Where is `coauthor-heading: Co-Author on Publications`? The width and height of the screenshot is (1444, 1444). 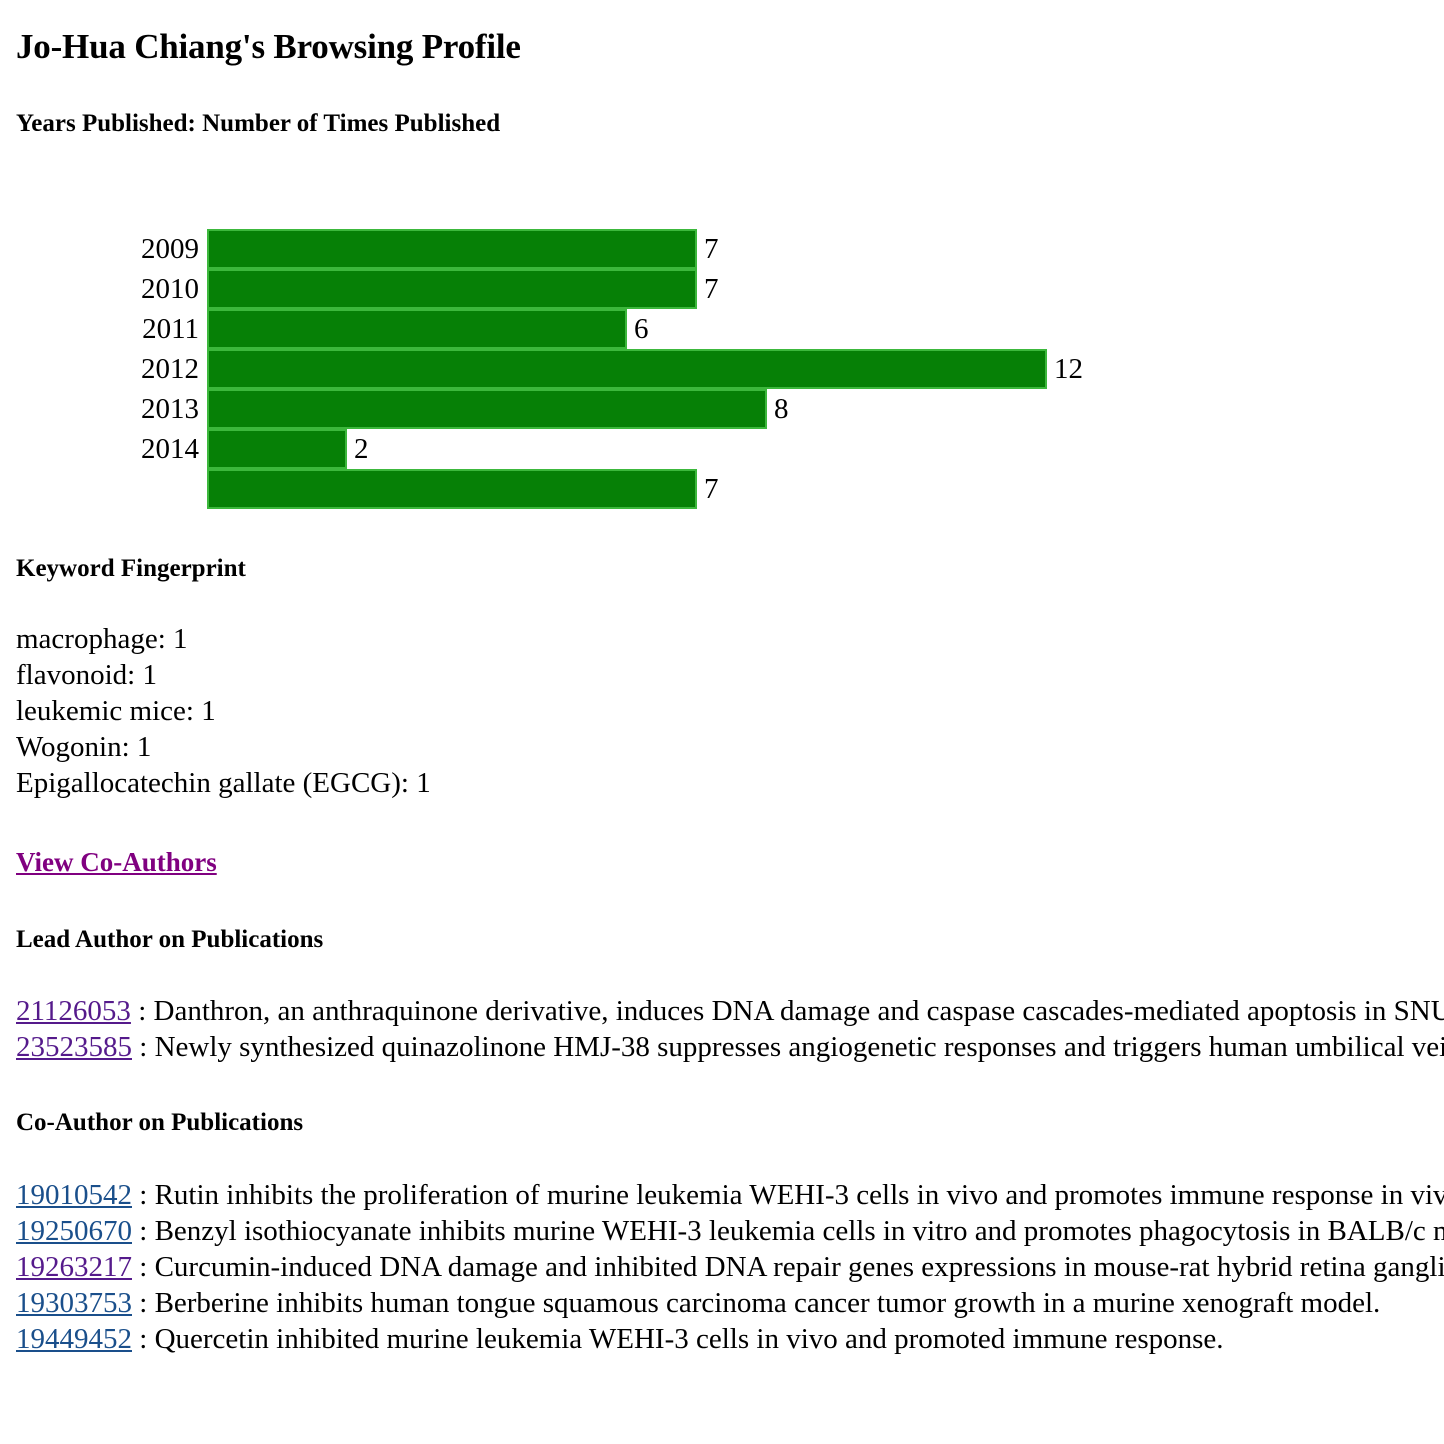
coauthor-heading: Co-Author on Publications is located at coordinates (160, 1123).